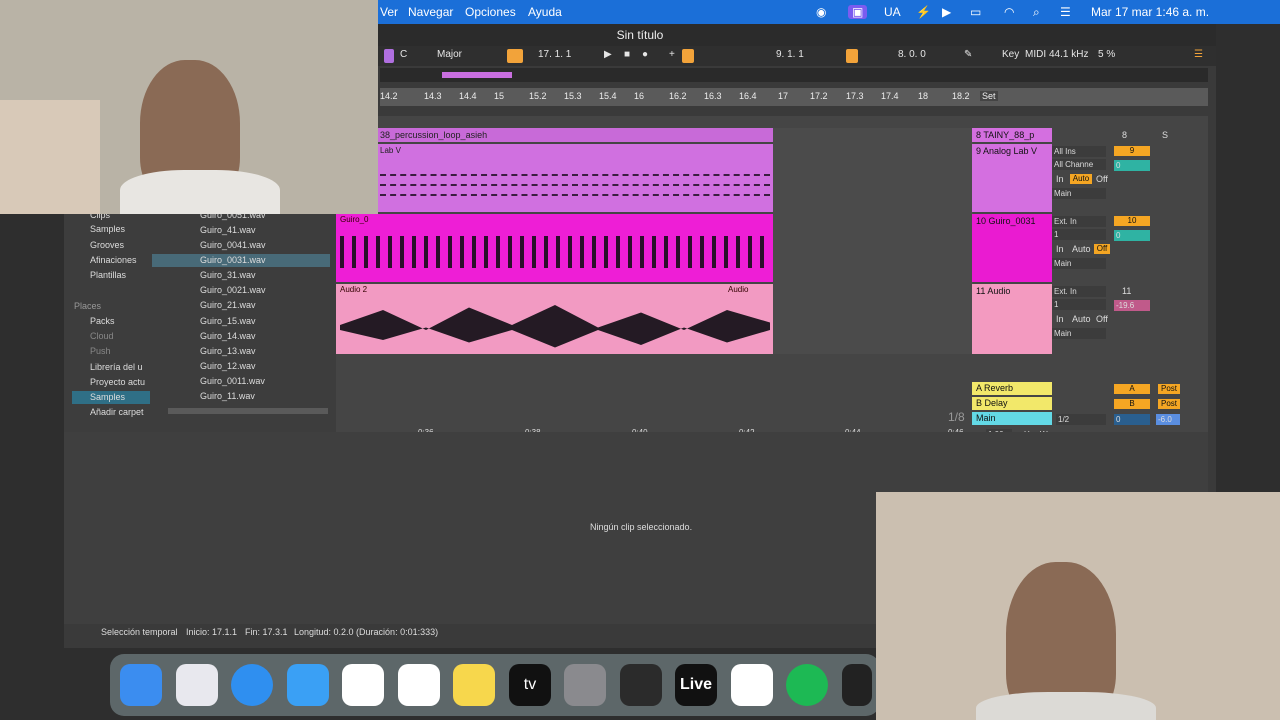  Describe the element at coordinates (107, 397) in the screenshot. I see `place-item: Samples` at that location.